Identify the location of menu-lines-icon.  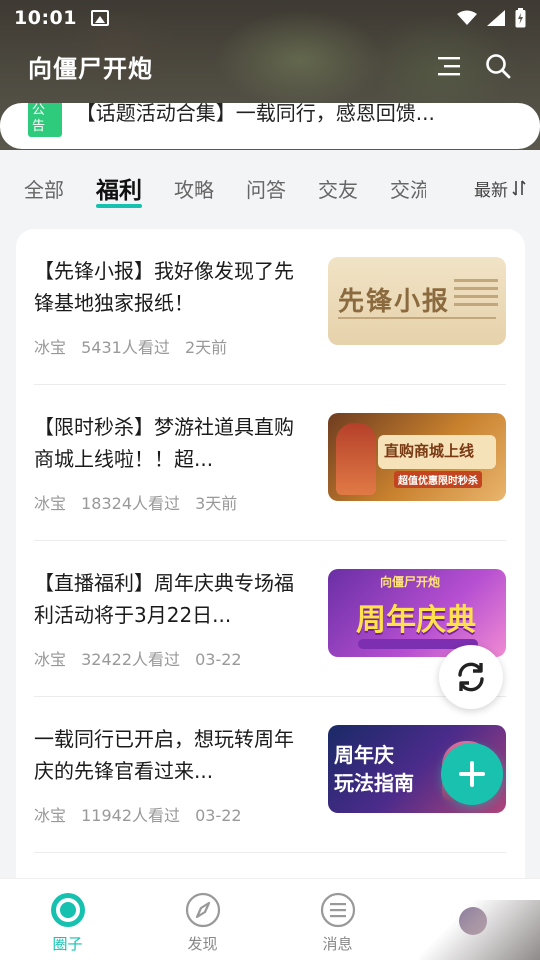
(450, 66).